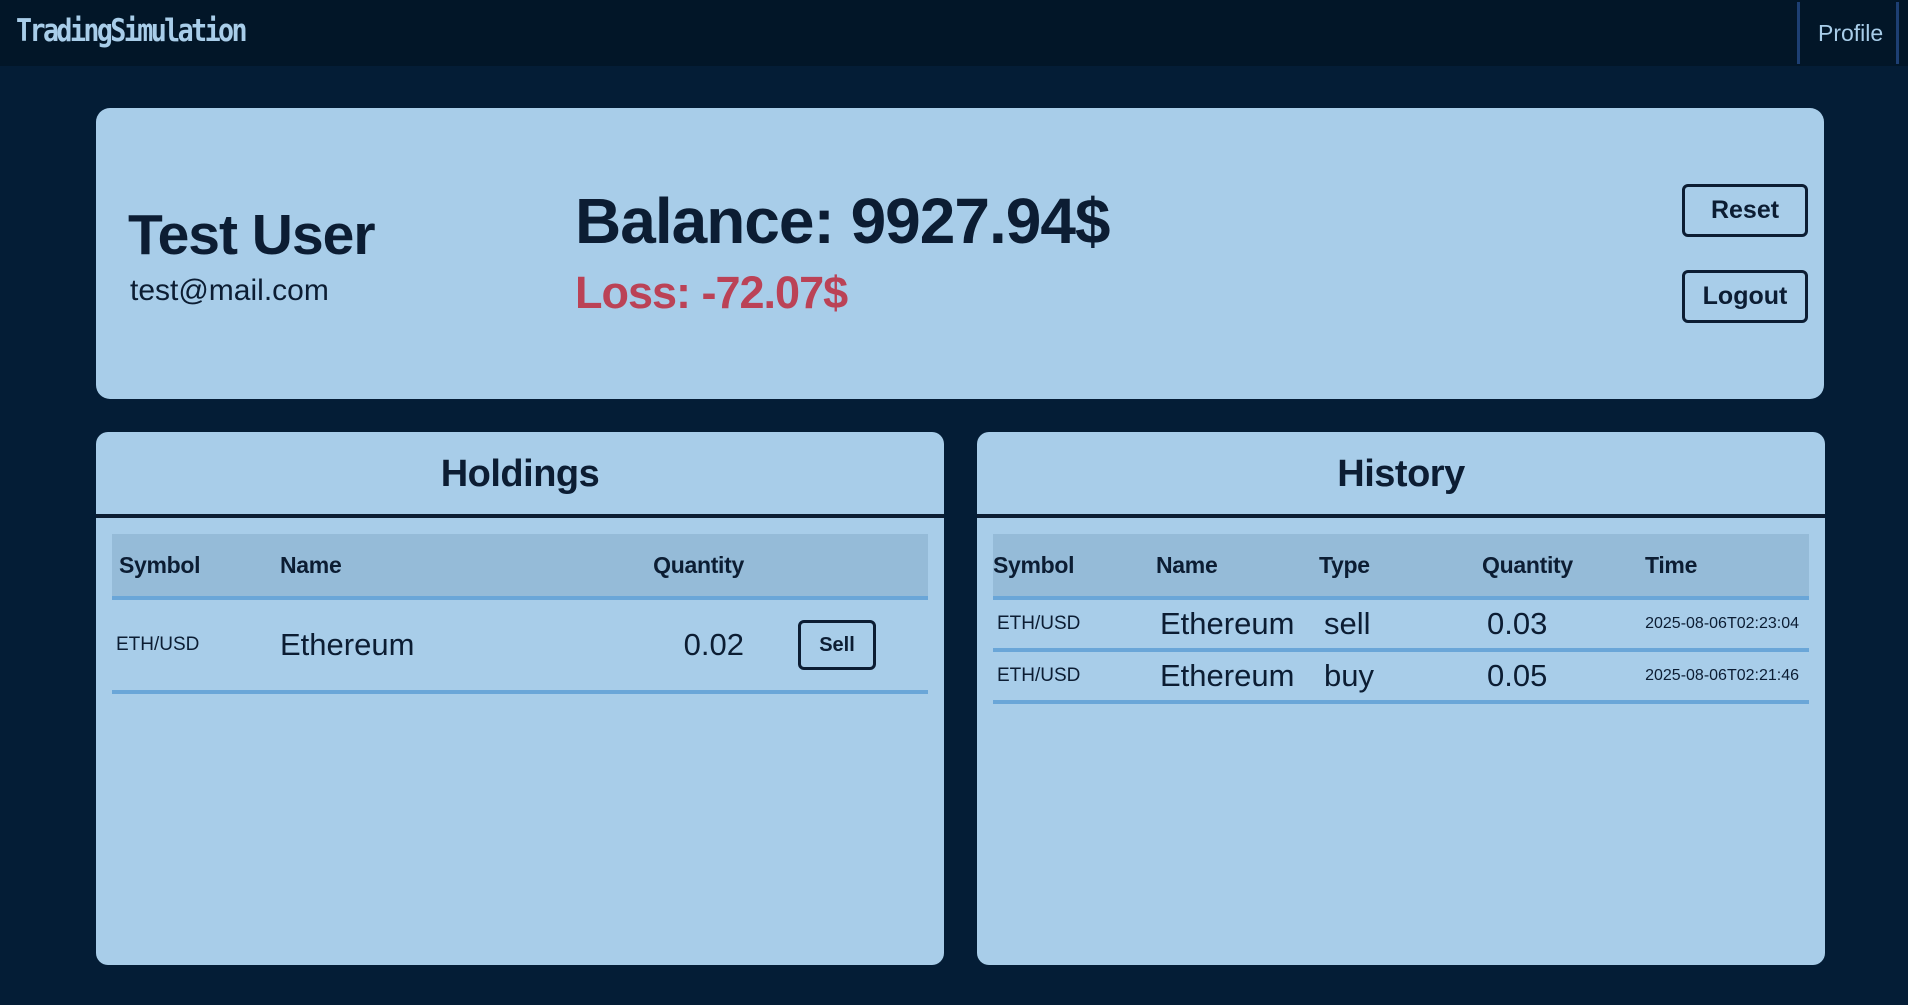 This screenshot has width=1908, height=1005. Describe the element at coordinates (1722, 623) in the screenshot. I see `history-time: 2025-08-06T02:23:04` at that location.